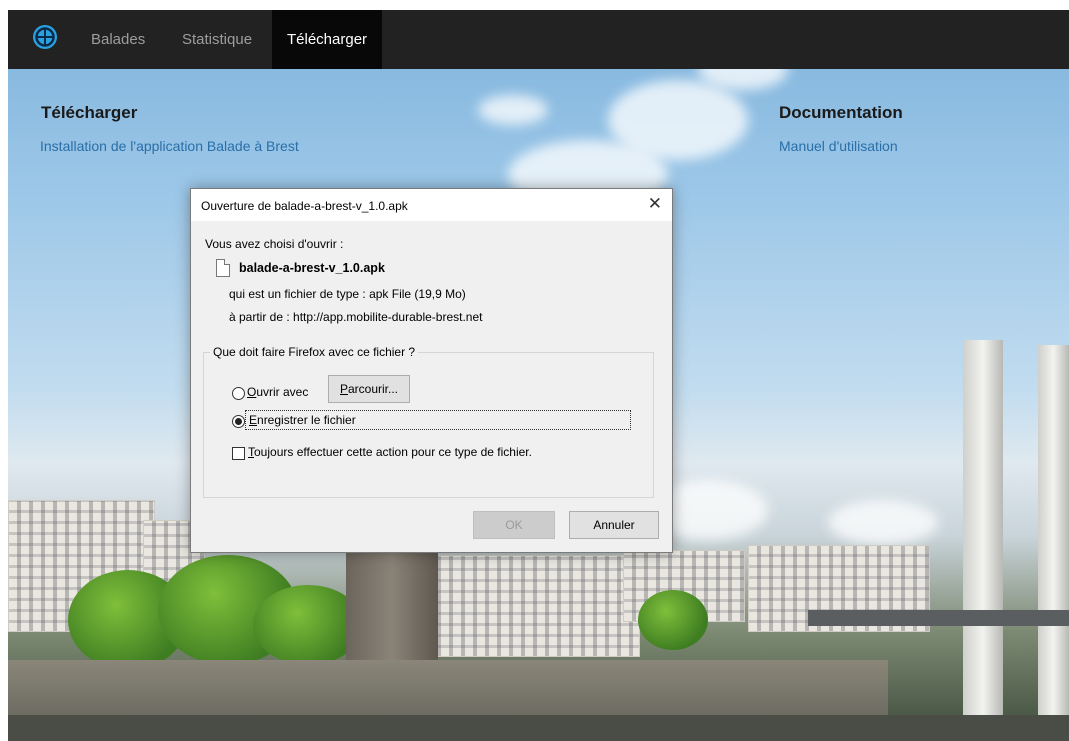 Image resolution: width=1069 pixels, height=741 pixels. What do you see at coordinates (304, 206) in the screenshot?
I see `dialog-title: Ouverture de balade-a-brest-v_1.0.apk` at bounding box center [304, 206].